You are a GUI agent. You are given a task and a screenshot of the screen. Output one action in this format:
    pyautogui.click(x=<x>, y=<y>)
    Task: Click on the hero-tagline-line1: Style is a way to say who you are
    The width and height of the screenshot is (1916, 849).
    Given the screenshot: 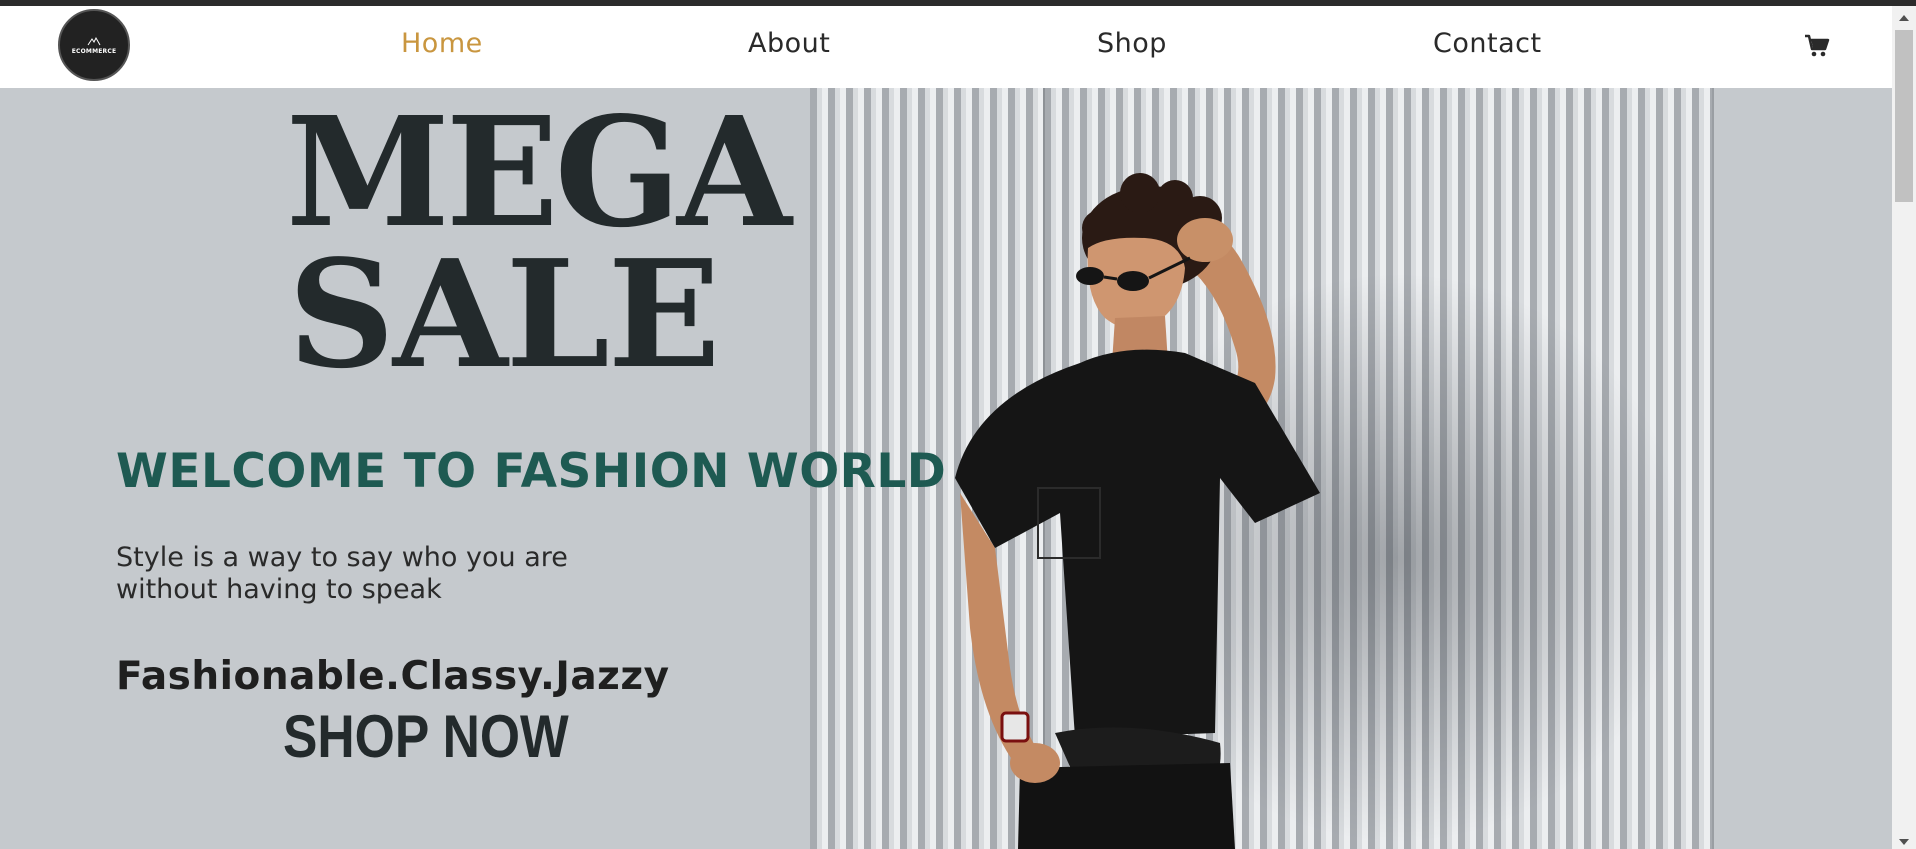 What is the action you would take?
    pyautogui.click(x=342, y=557)
    